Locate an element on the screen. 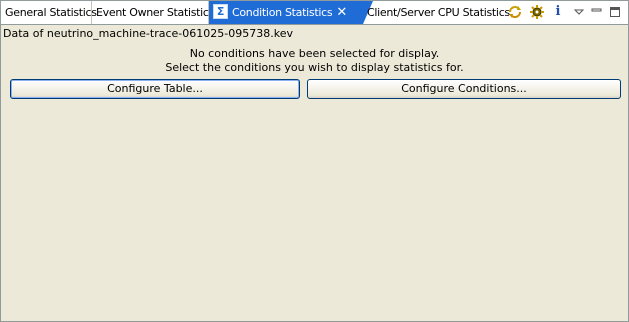  close-icon: ✕ is located at coordinates (341, 13).